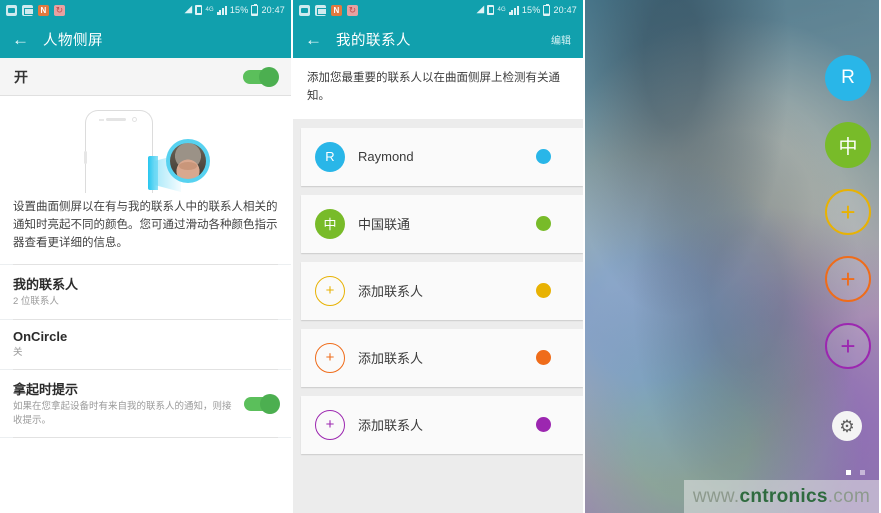 The width and height of the screenshot is (881, 513). I want to click on gear-icon: ⚙, so click(847, 426).